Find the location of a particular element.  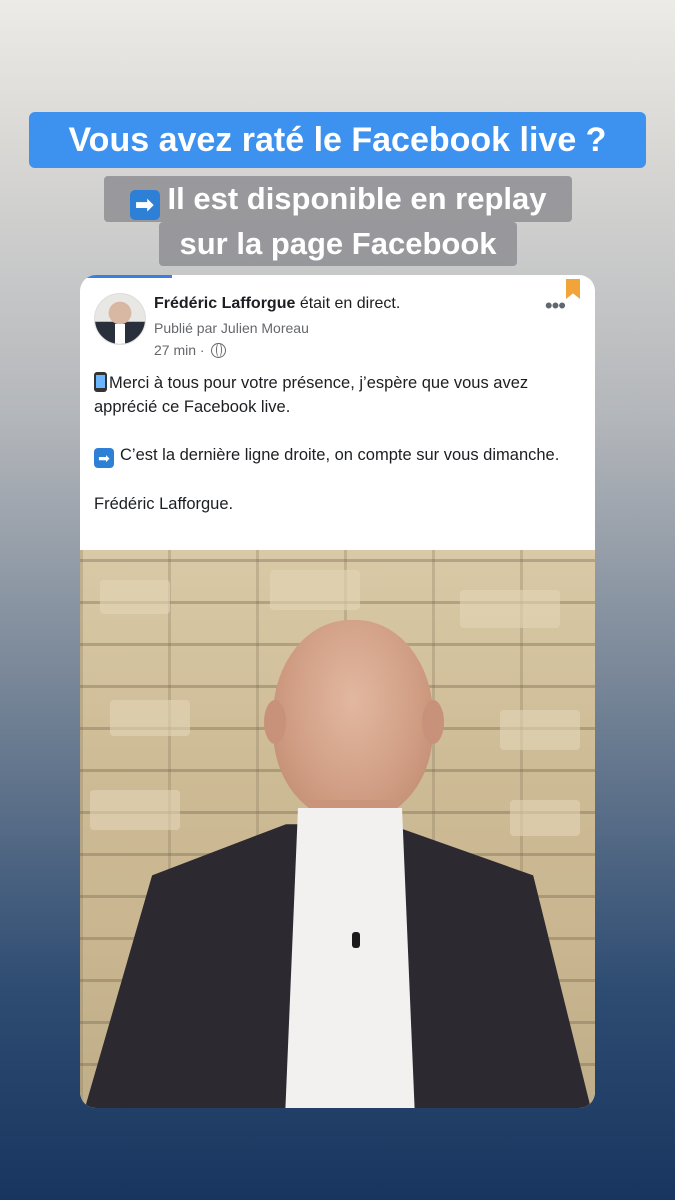

author-name: Frédéric Lafforgue is located at coordinates (224, 303).